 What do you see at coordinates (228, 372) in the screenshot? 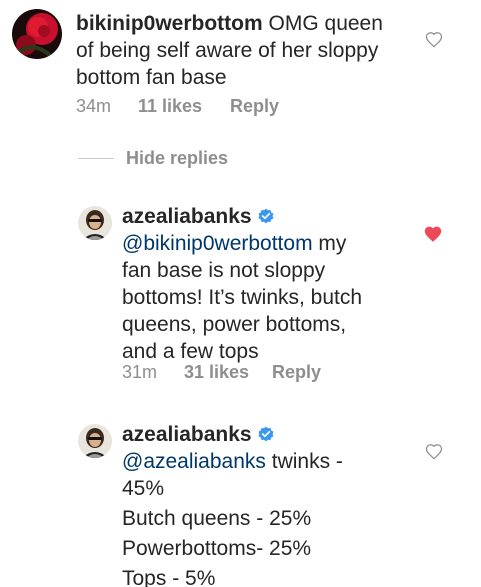
I see `likes-count: 31 likes` at bounding box center [228, 372].